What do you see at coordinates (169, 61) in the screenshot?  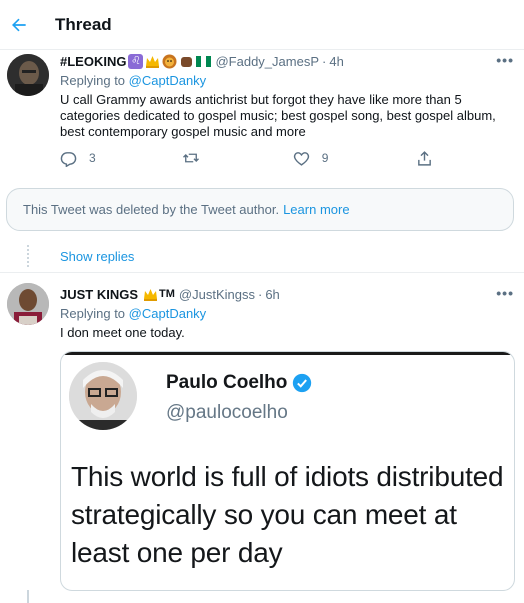 I see `lion-icon` at bounding box center [169, 61].